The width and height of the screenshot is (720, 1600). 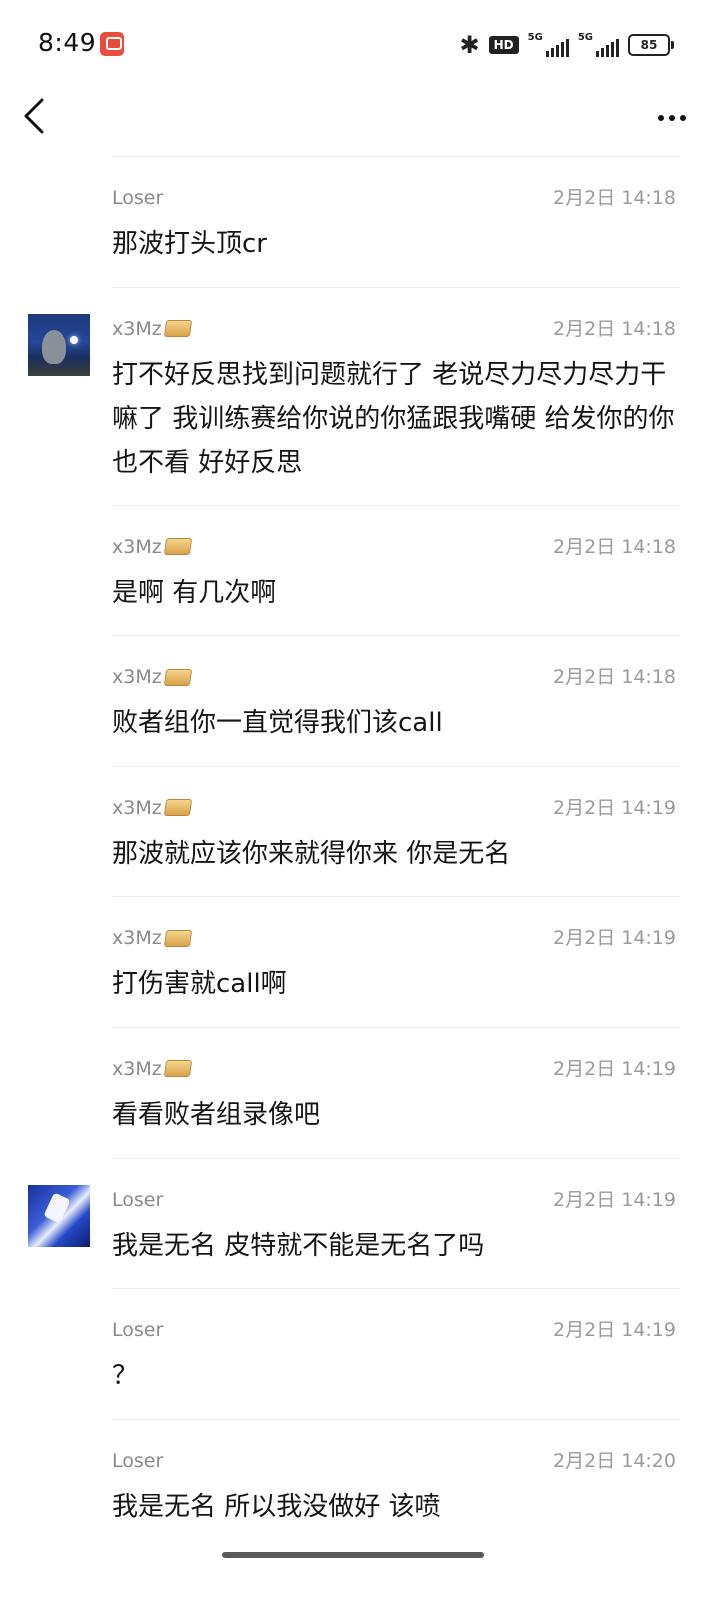 What do you see at coordinates (614, 1460) in the screenshot?
I see `message-timestamp: 2月2日 14:20` at bounding box center [614, 1460].